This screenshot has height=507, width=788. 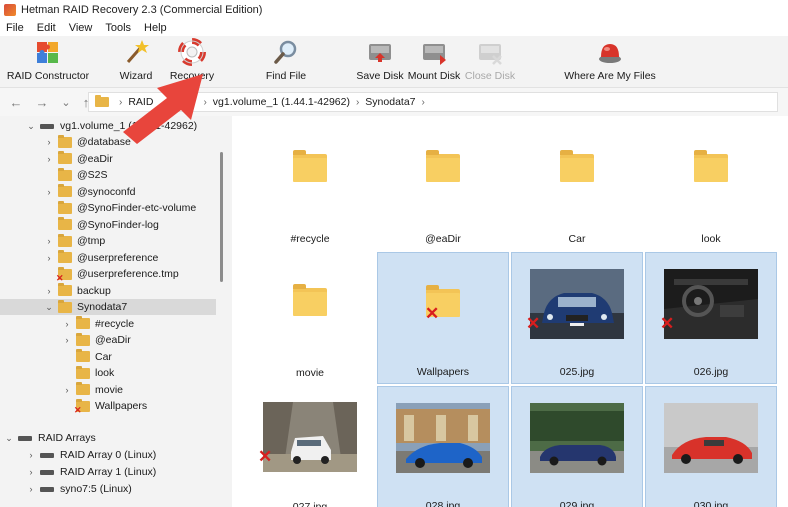 What do you see at coordinates (92, 175) in the screenshot?
I see `tree-label: @S2S` at bounding box center [92, 175].